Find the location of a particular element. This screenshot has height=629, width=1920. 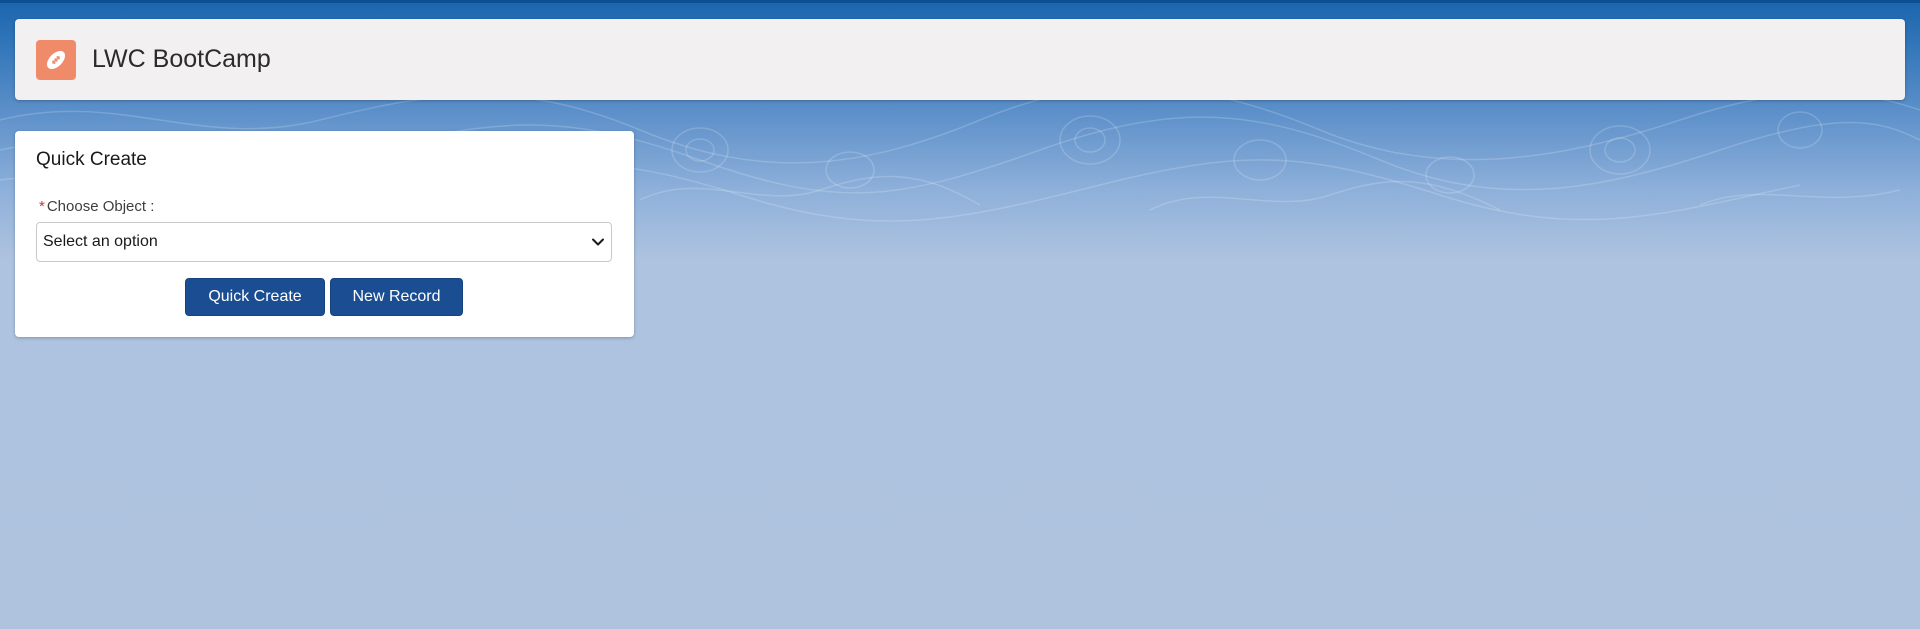

chevron-down-icon is located at coordinates (598, 242).